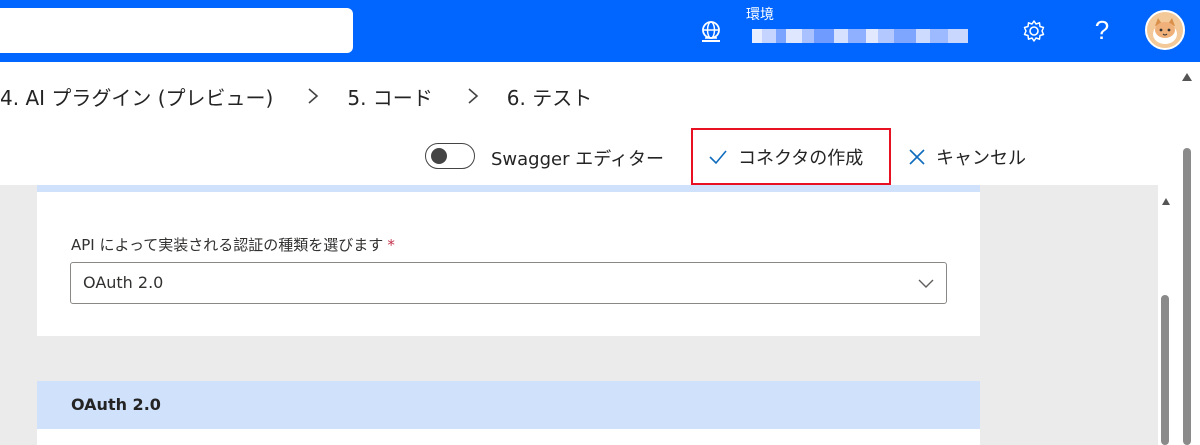  Describe the element at coordinates (860, 36) in the screenshot. I see `environment-name-redacted` at that location.